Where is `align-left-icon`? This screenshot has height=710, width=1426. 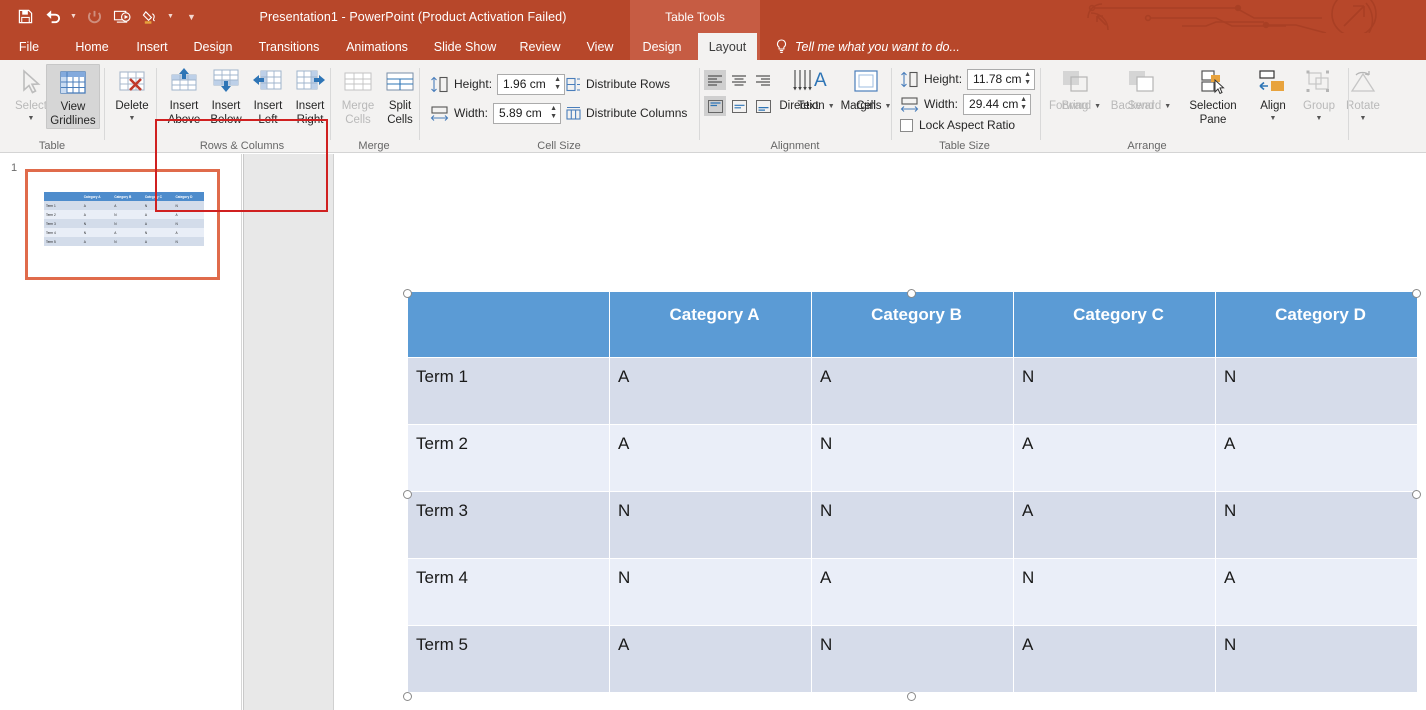 align-left-icon is located at coordinates (715, 80).